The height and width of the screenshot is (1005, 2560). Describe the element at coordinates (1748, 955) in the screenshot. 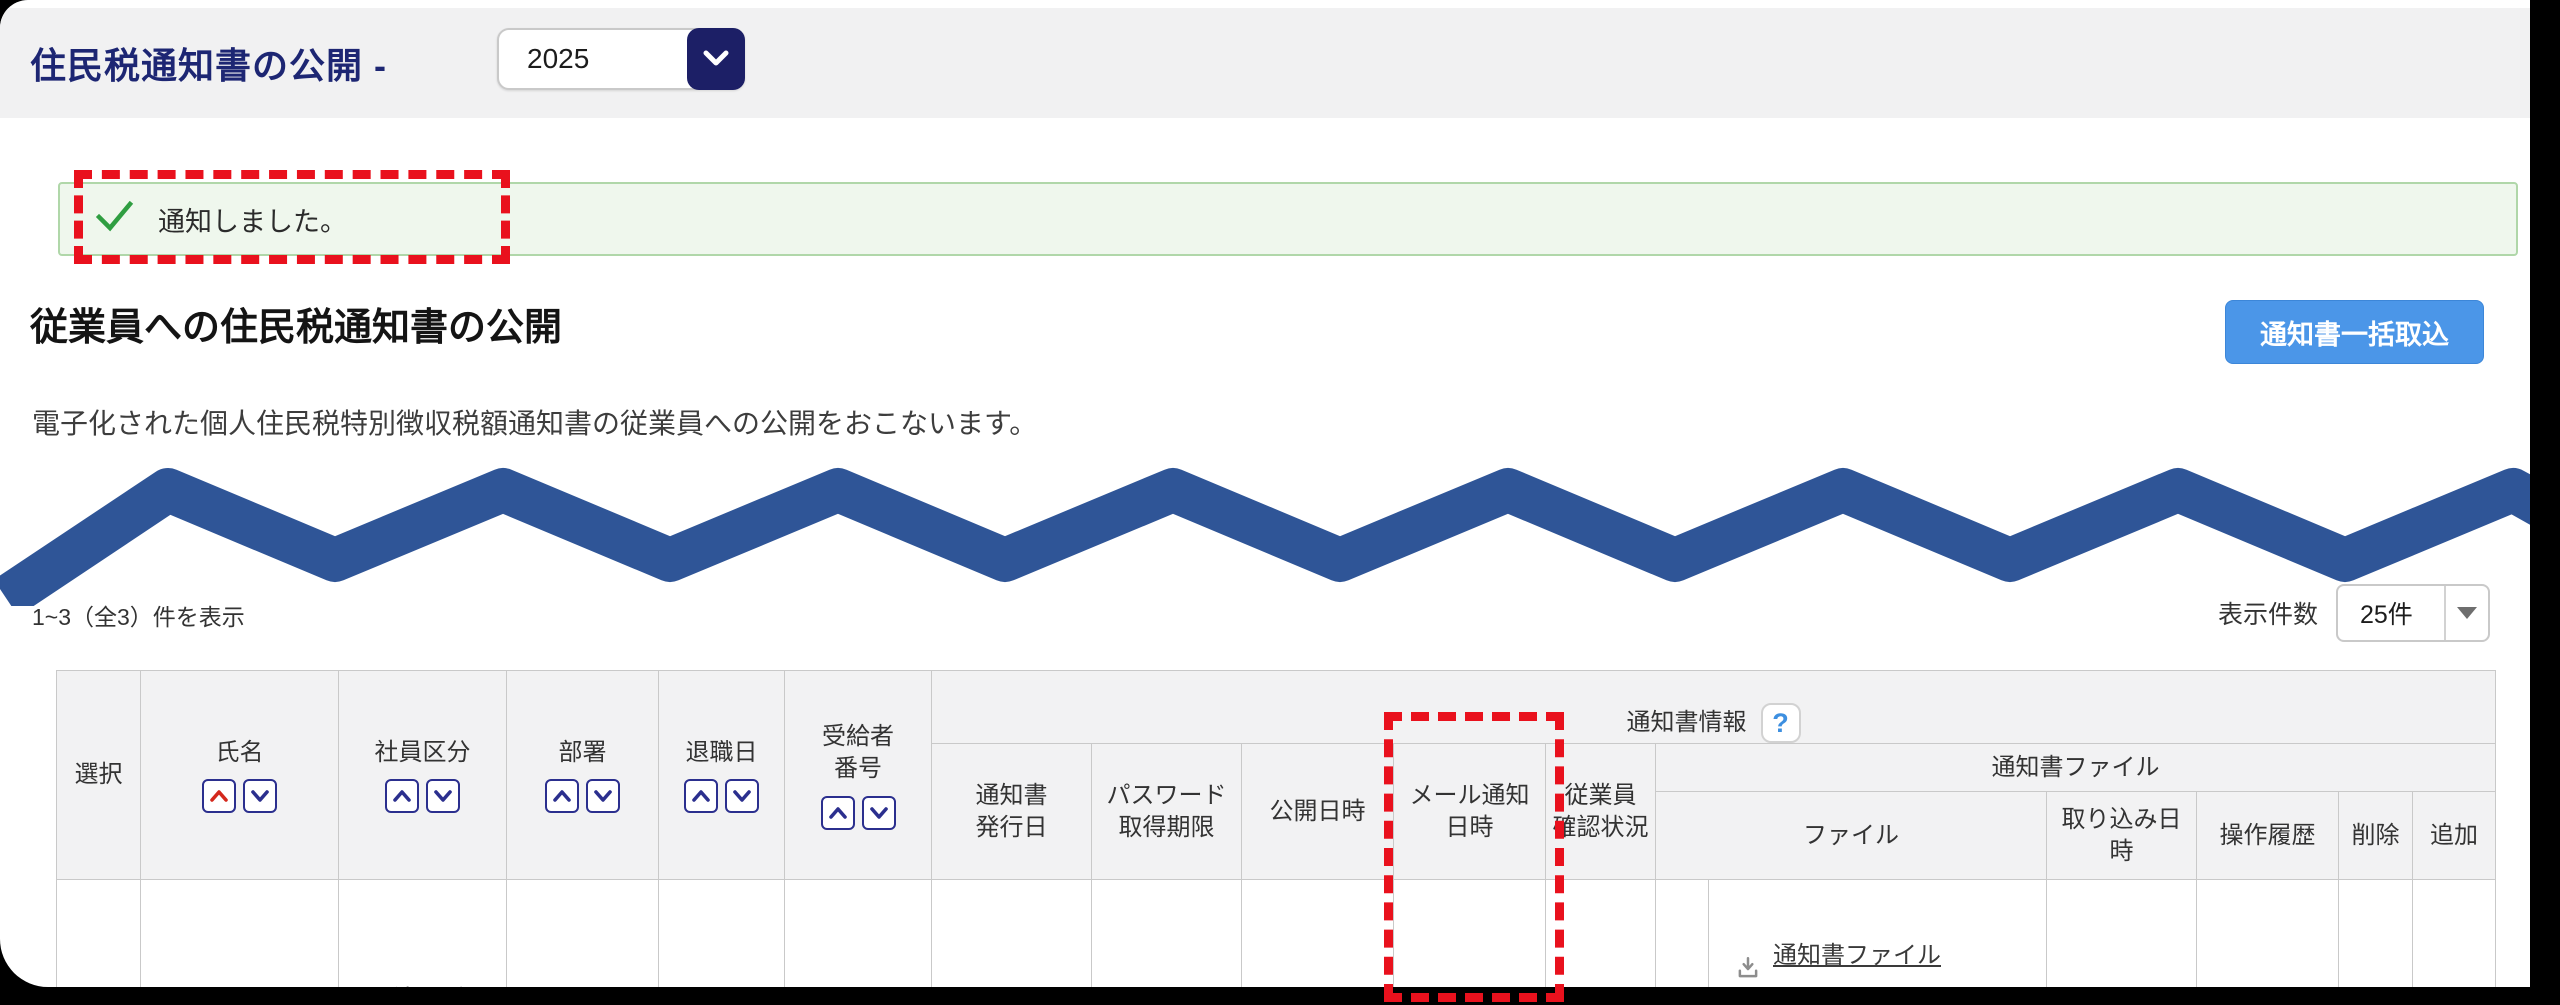

I see `download-icon` at that location.